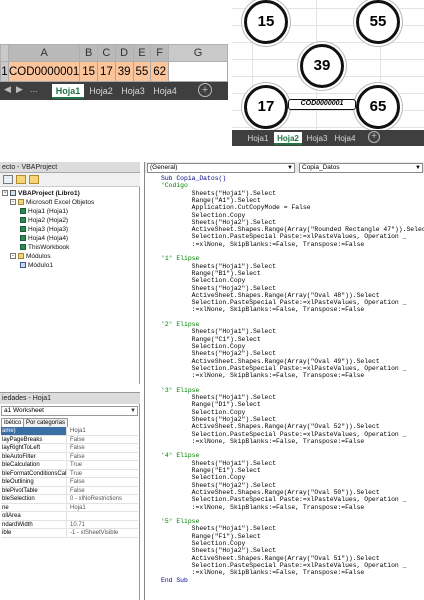  I want to click on code-line: Range("A1").Select, so click(211, 200).